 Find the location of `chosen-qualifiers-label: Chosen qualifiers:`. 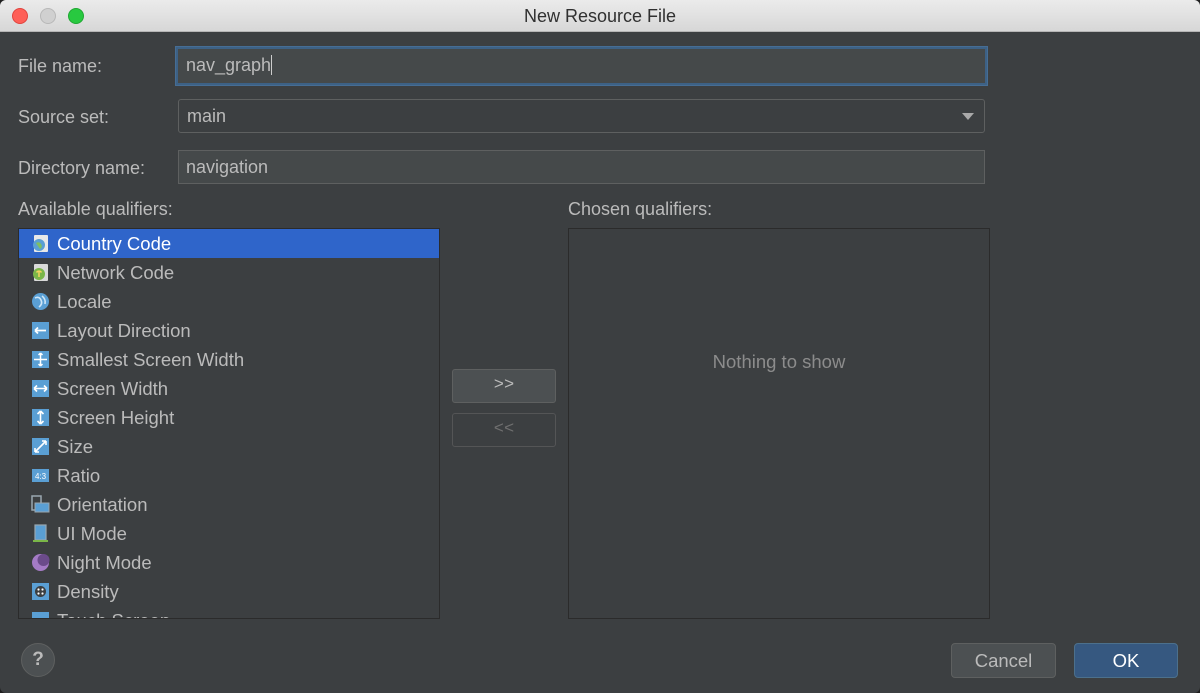

chosen-qualifiers-label: Chosen qualifiers: is located at coordinates (640, 209).